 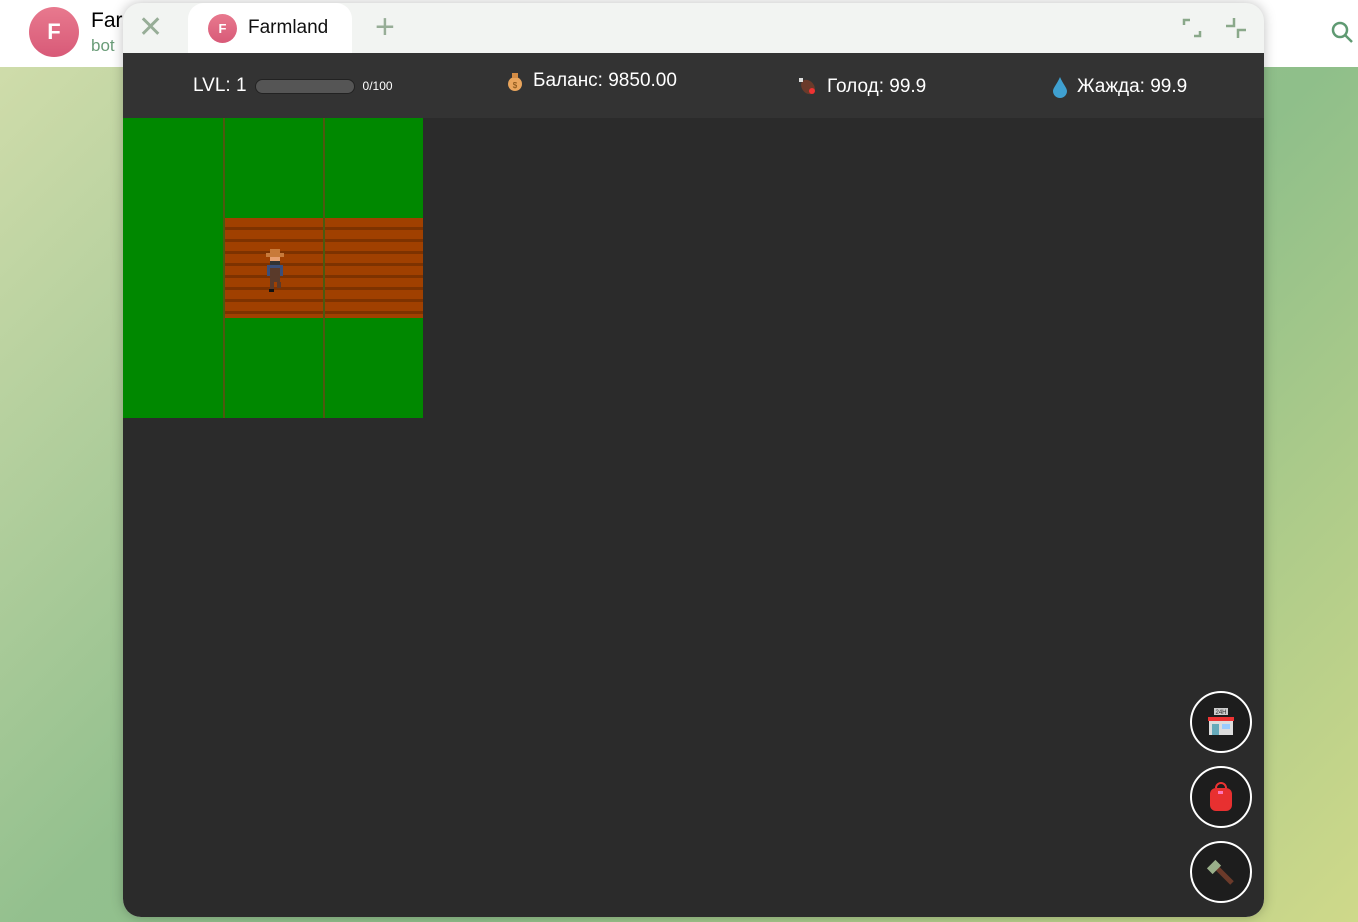 I want to click on minimize-window-icon, so click(x=1192, y=28).